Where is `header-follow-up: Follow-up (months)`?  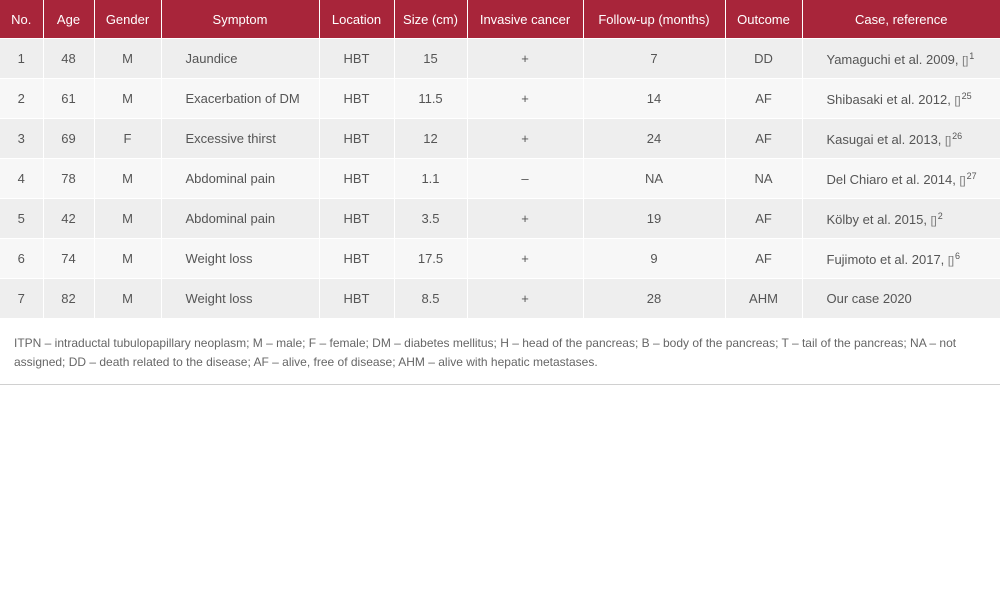 header-follow-up: Follow-up (months) is located at coordinates (654, 19).